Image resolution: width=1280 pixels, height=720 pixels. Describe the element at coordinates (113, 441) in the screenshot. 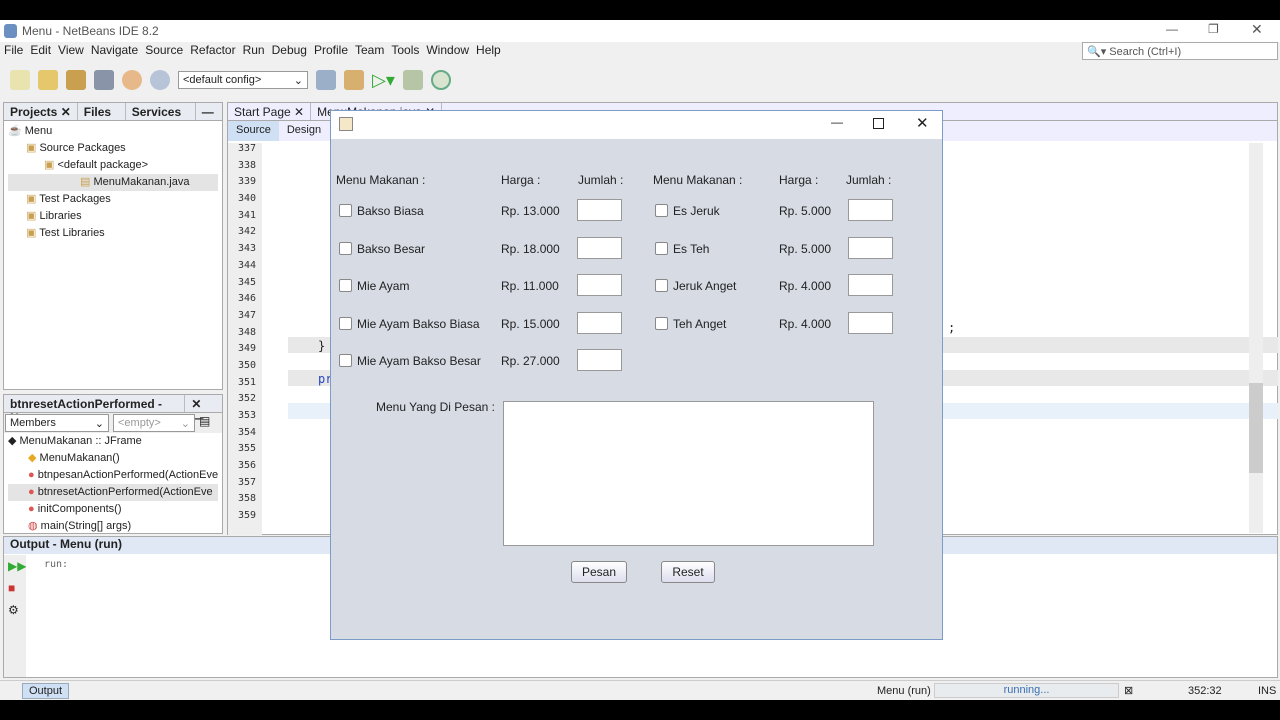

I see `tree-root: ◆ MenuMakanan :: JFrame` at that location.